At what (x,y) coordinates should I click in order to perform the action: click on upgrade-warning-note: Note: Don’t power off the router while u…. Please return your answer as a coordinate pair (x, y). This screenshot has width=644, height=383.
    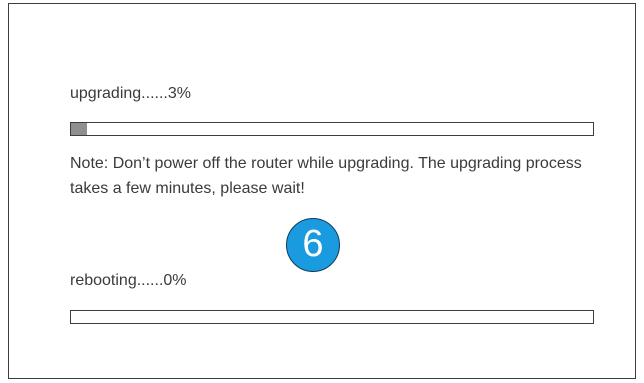
    Looking at the image, I should click on (326, 176).